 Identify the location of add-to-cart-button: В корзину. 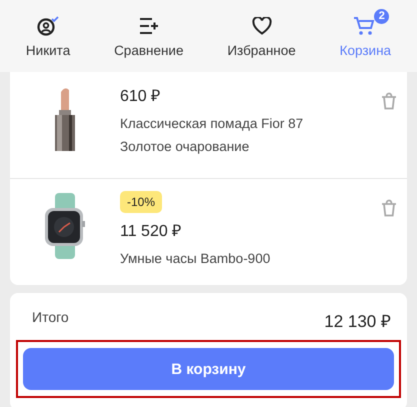
(208, 369).